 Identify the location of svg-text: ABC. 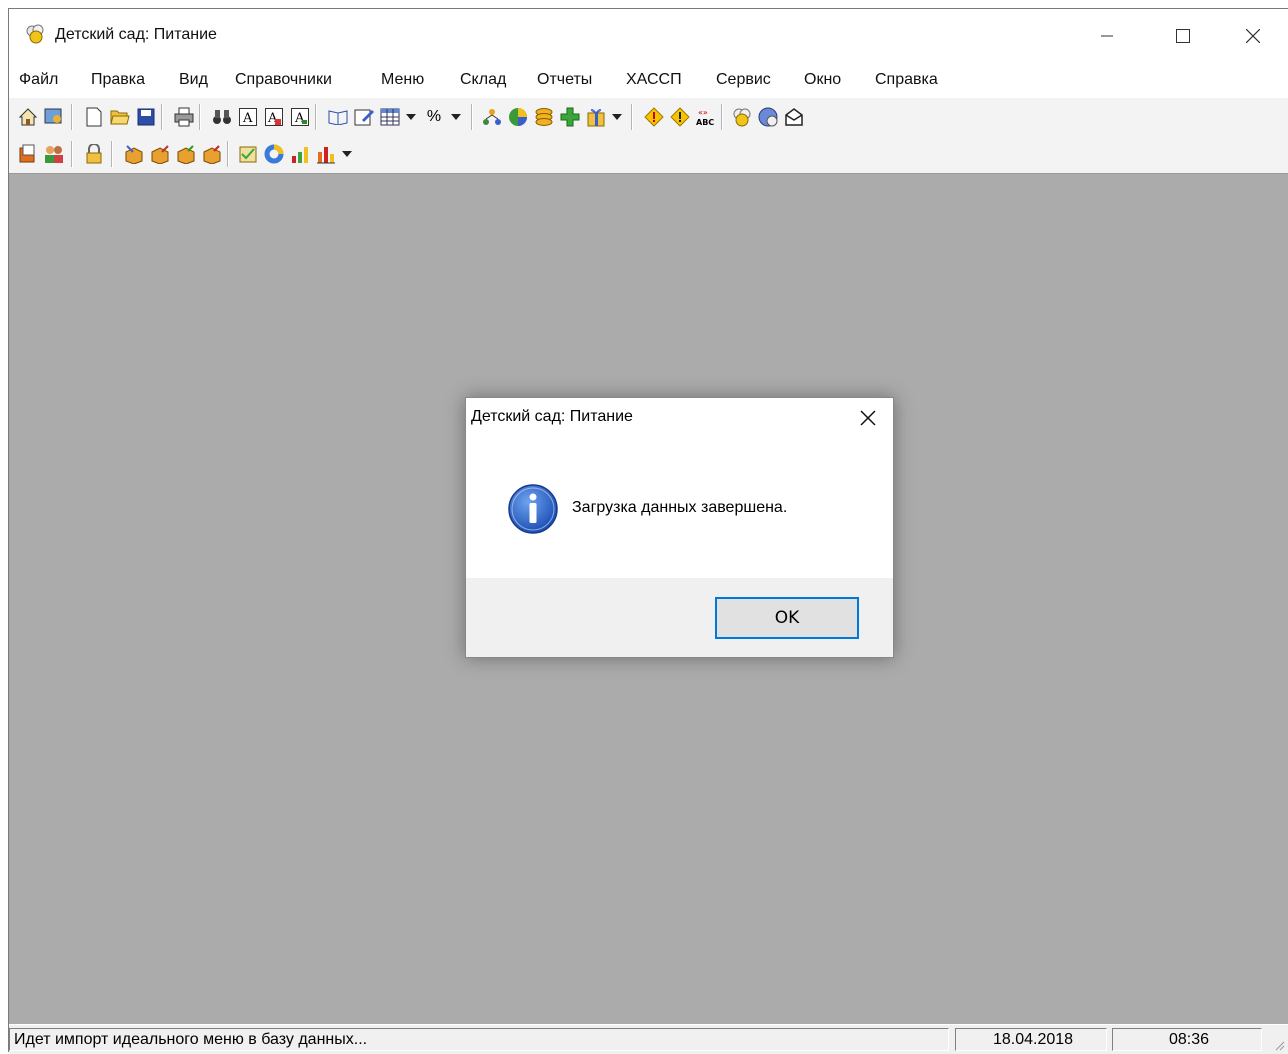
(705, 122).